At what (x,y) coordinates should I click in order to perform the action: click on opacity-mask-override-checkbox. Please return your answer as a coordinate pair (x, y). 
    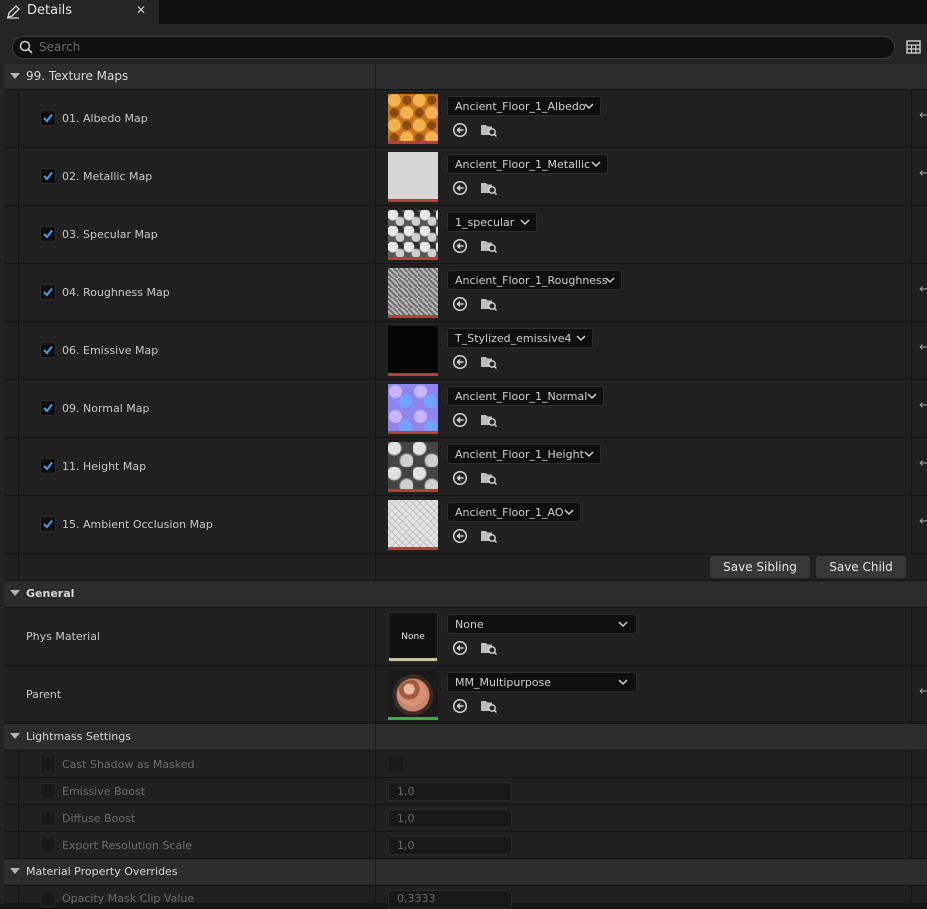
    Looking at the image, I should click on (48, 899).